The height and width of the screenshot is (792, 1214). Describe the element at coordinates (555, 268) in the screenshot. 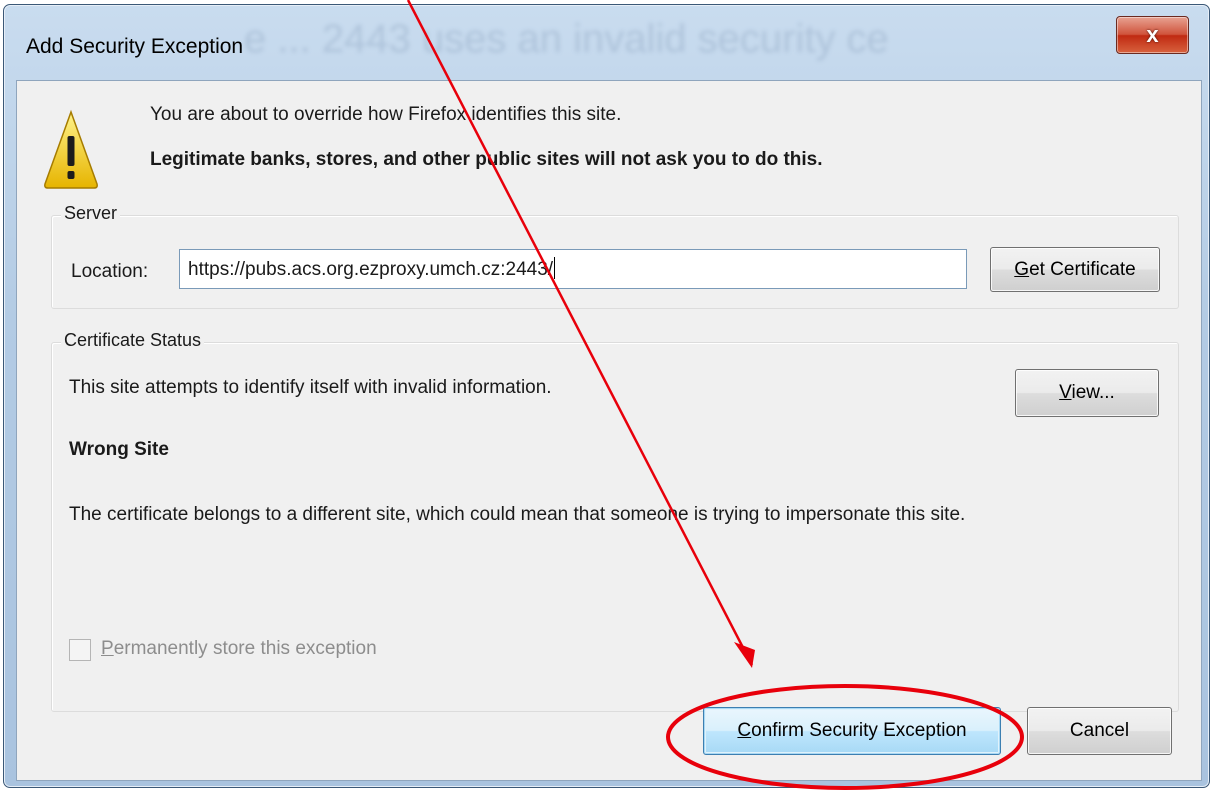

I see `text-caret` at that location.